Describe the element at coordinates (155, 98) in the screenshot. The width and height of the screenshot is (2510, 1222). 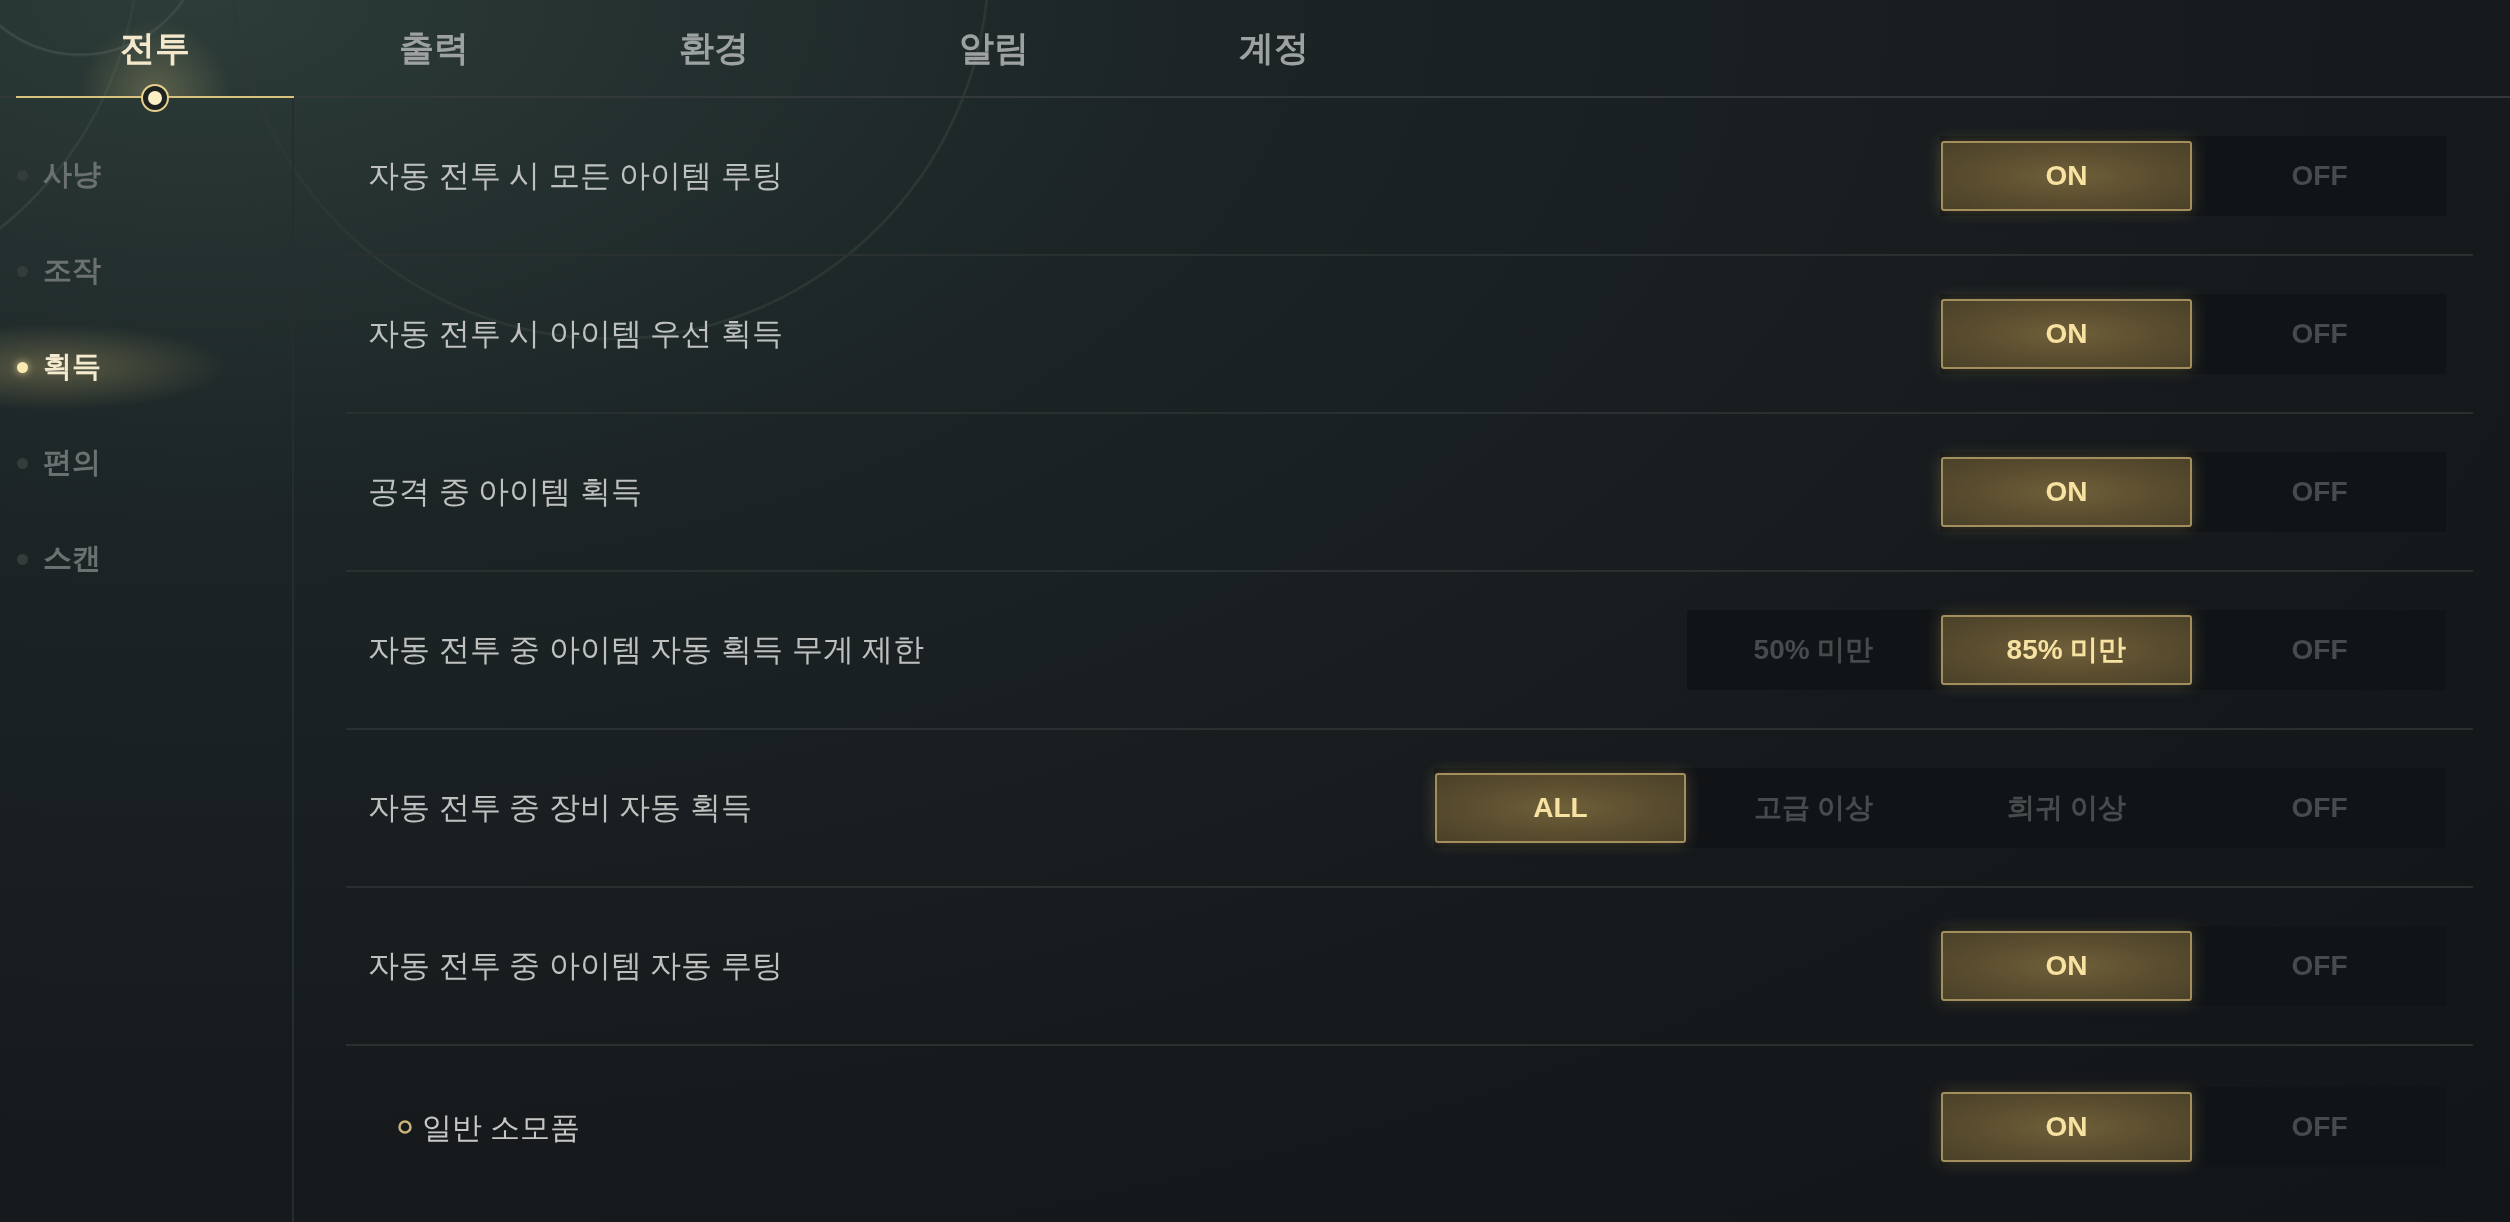
I see `ring-icon` at that location.